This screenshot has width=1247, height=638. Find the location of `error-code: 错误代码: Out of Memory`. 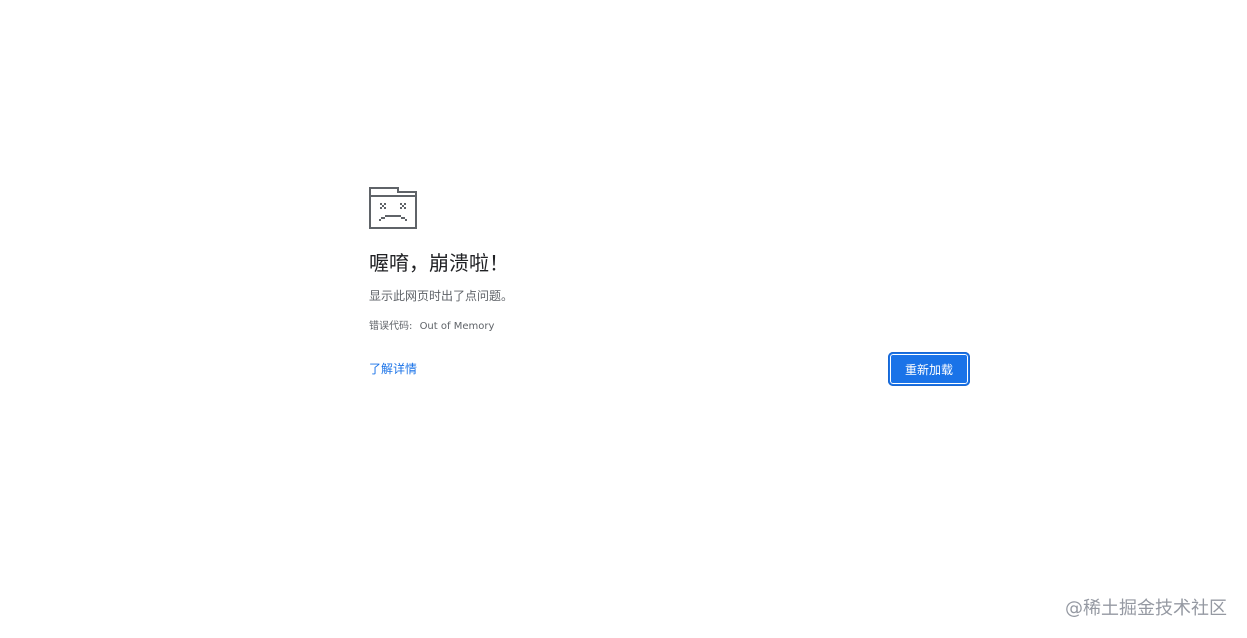

error-code: 错误代码: Out of Memory is located at coordinates (431, 327).